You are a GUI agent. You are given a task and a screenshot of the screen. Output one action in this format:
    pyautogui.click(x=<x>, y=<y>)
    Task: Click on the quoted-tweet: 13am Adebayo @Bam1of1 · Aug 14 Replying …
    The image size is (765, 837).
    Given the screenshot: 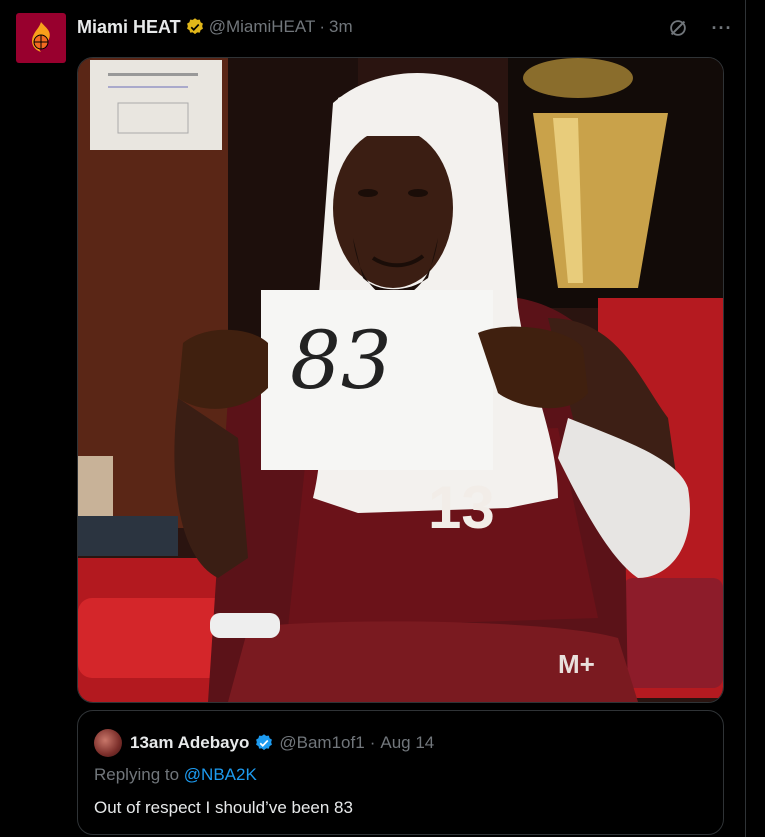 What is the action you would take?
    pyautogui.click(x=400, y=772)
    